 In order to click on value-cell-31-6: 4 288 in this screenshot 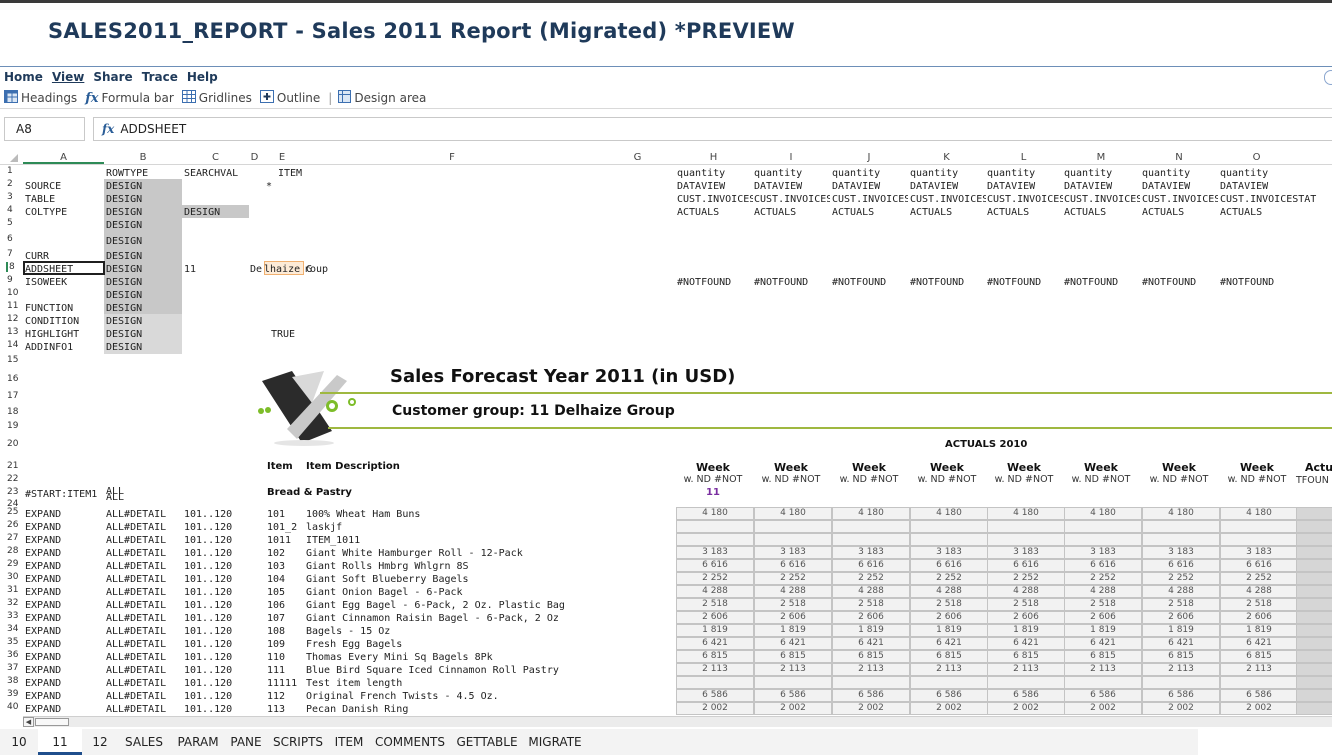, I will do `click(1181, 591)`.